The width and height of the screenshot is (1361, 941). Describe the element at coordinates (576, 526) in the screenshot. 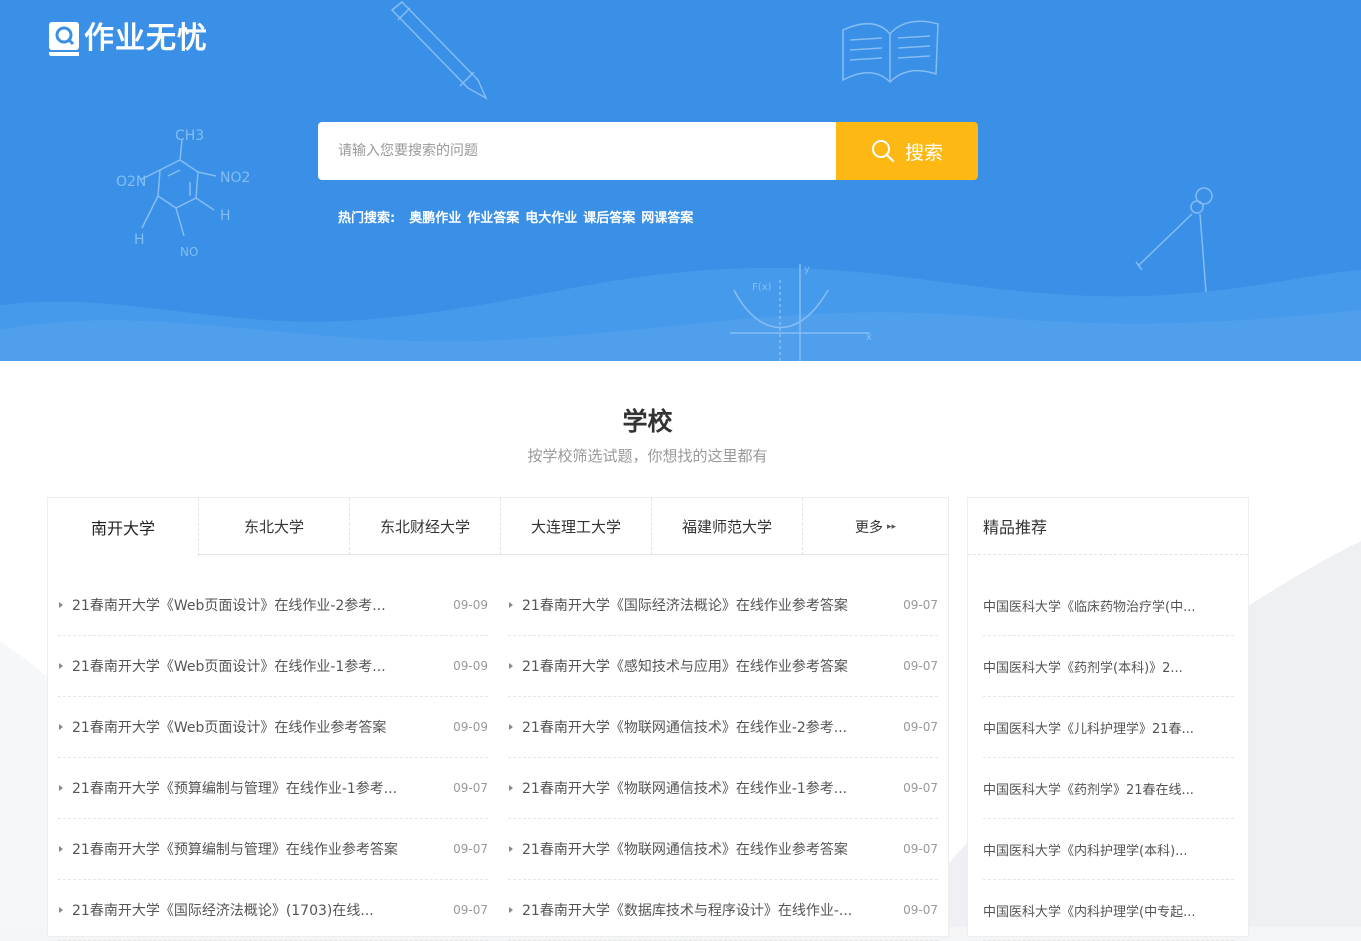

I see `tab-dlut: 大连理工大学` at that location.